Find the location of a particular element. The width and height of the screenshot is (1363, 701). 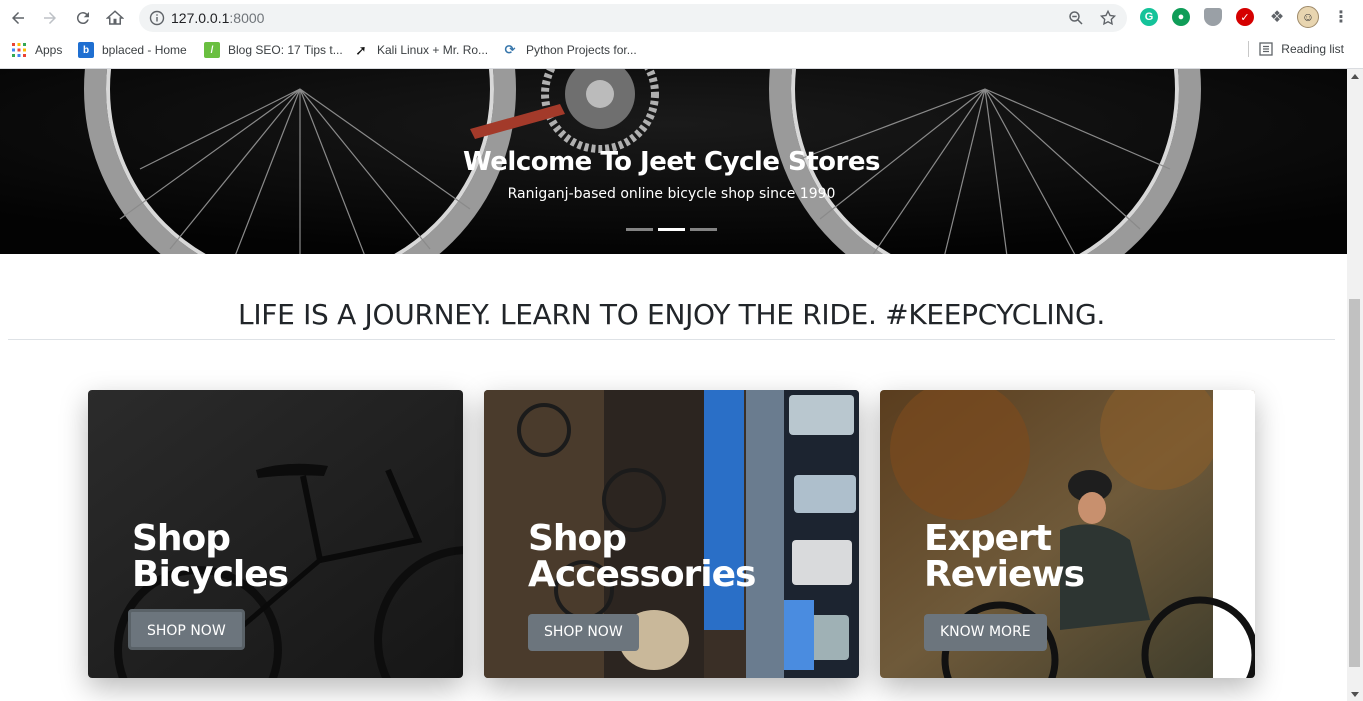

bookmark-label: Apps is located at coordinates (49, 50).